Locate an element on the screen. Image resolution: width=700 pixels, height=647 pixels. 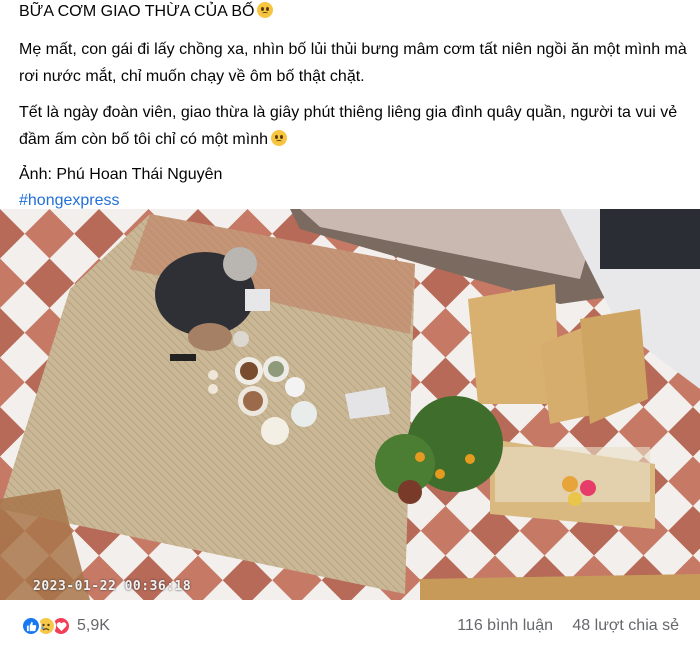
post-title: BỮA CƠM GIAO THỪA CỦA BỐ is located at coordinates (137, 11).